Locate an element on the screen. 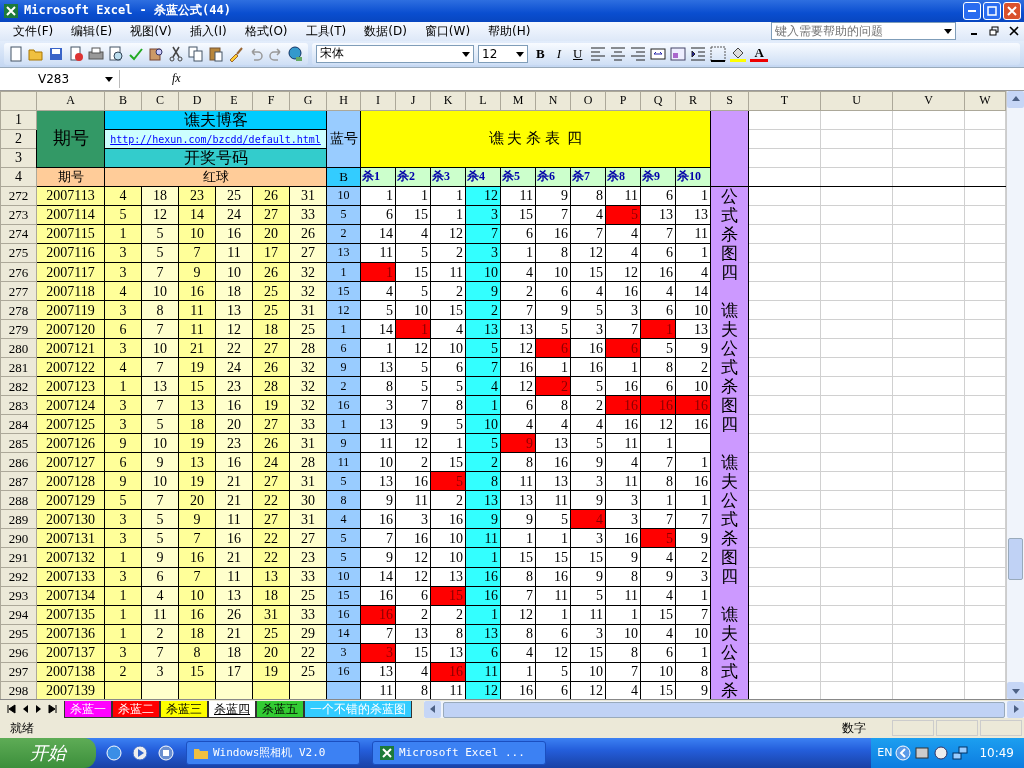  sheet-tab: 杀蓝三 is located at coordinates (184, 709).